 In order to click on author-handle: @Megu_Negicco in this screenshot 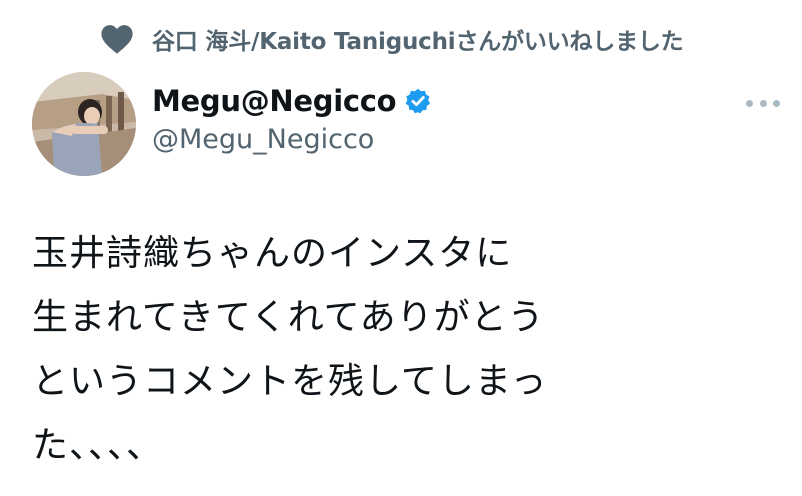, I will do `click(292, 139)`.